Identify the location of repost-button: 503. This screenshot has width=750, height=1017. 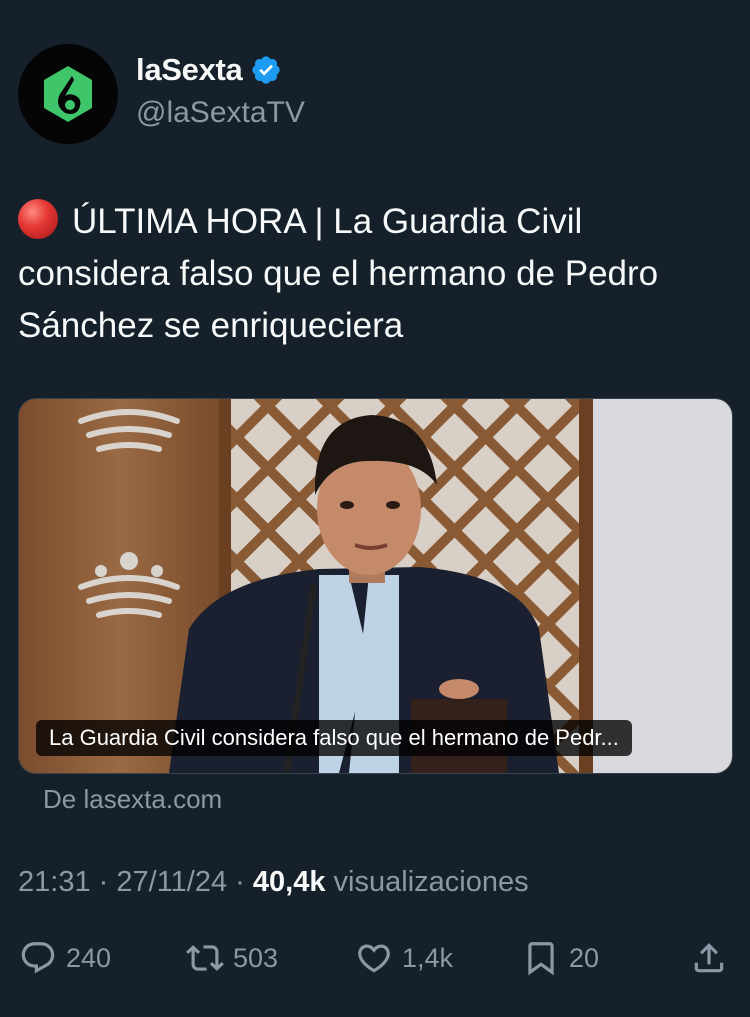
(232, 958).